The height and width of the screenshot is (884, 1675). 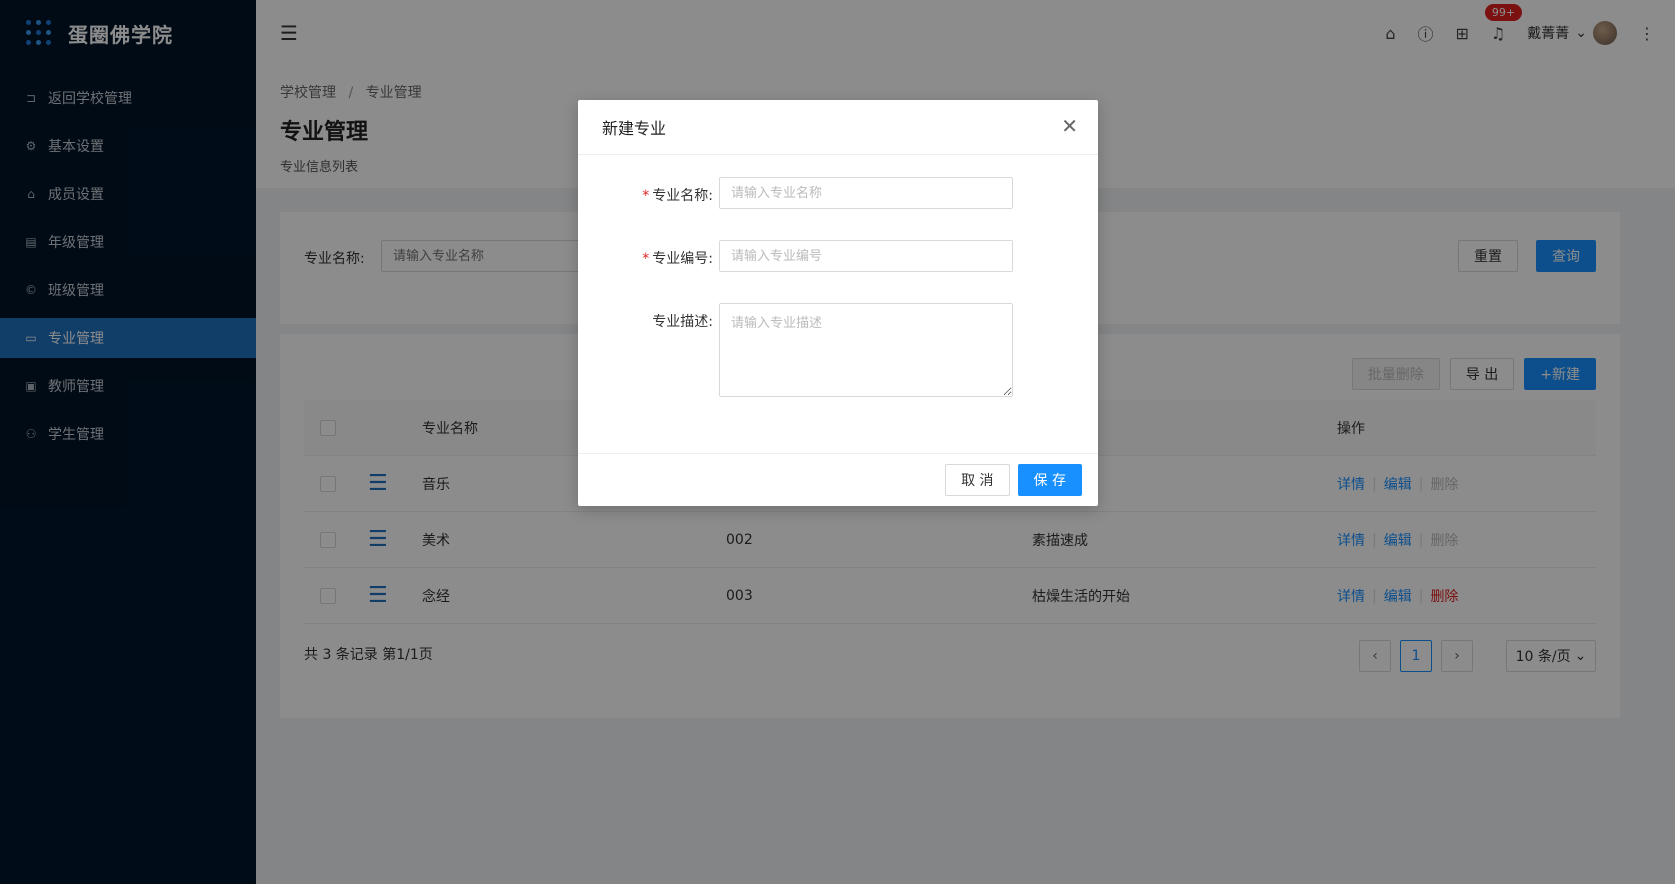 I want to click on form-label-name: * 专业名称:, so click(x=648, y=193).